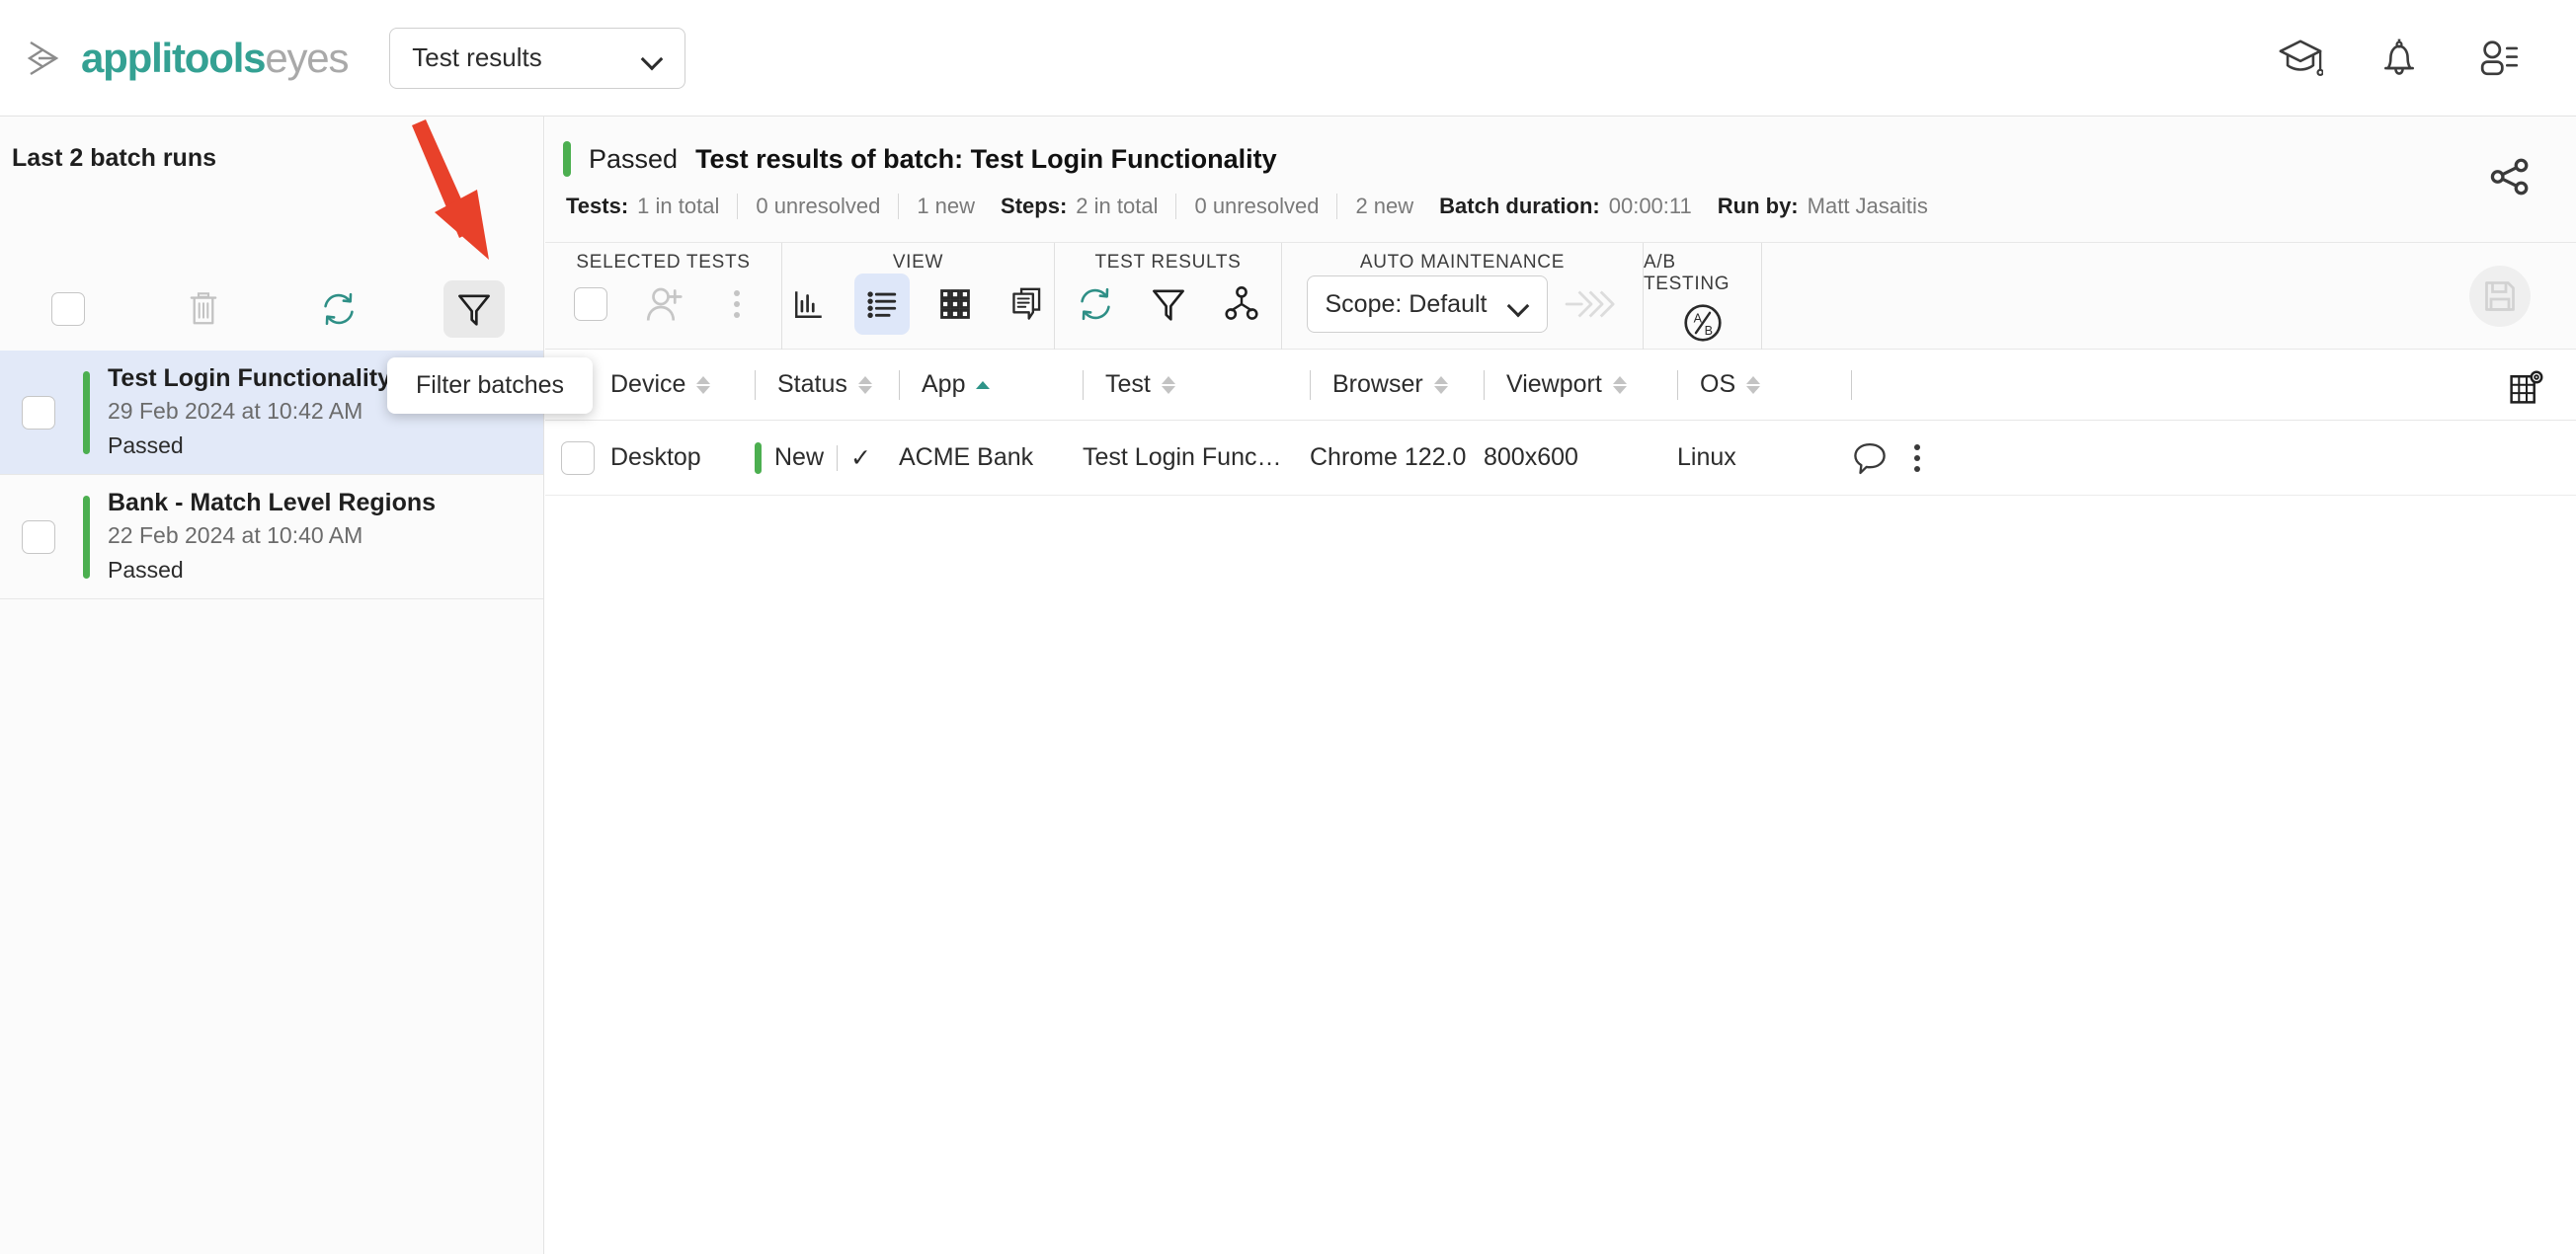 This screenshot has width=2576, height=1254. I want to click on row-checkbox, so click(578, 457).